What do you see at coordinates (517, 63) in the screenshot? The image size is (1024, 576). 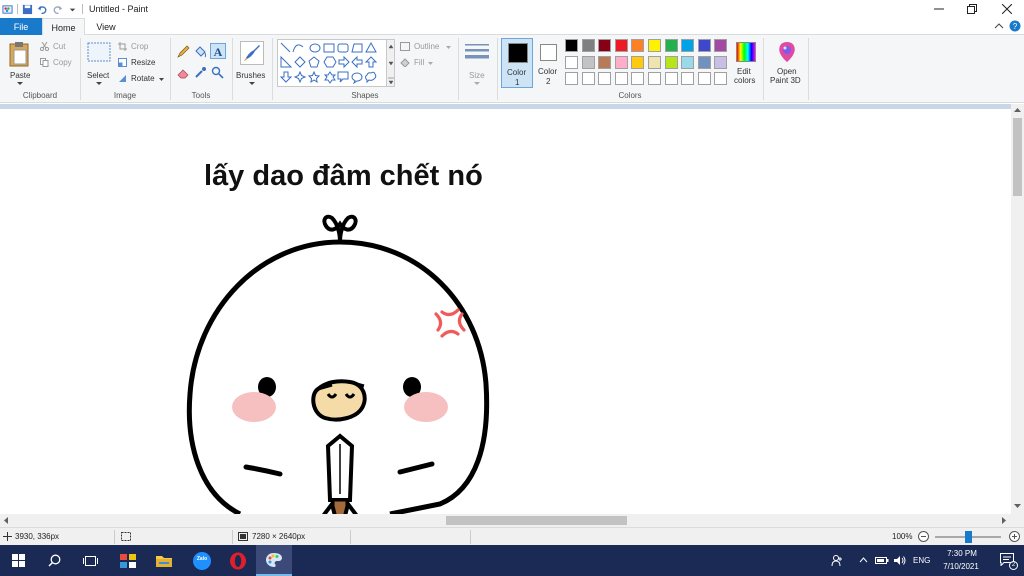 I see `color1-button: Color 1` at bounding box center [517, 63].